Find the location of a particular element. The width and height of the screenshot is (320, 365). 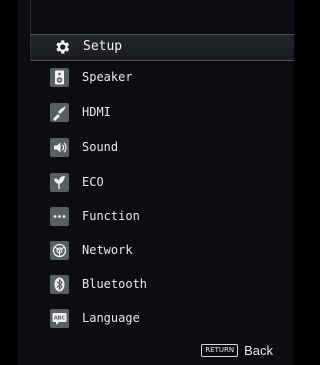

language-icon: ABC is located at coordinates (59, 318).